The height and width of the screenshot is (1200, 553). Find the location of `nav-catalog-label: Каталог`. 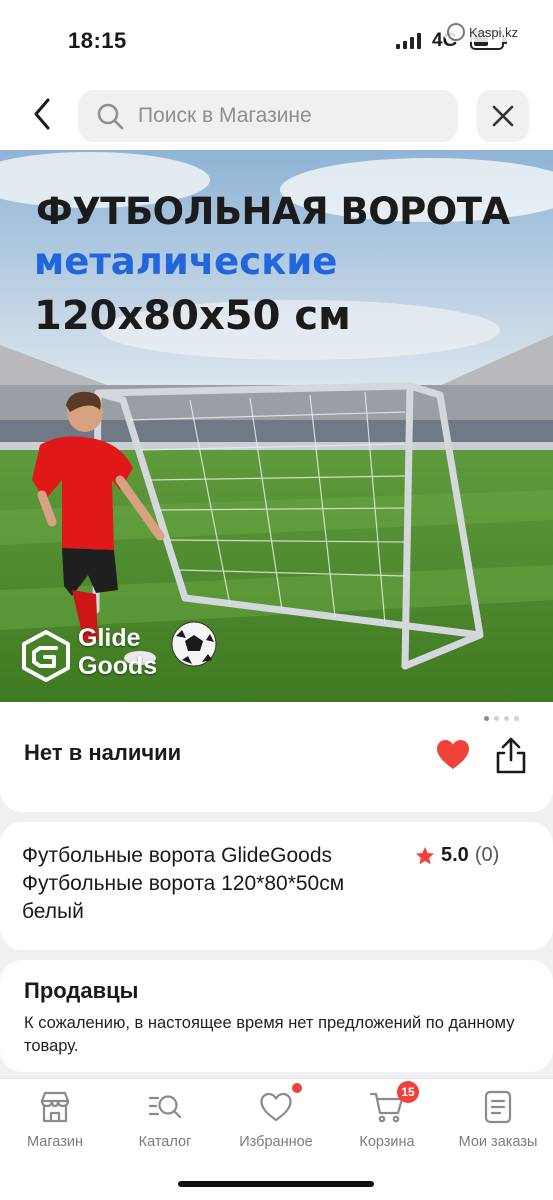

nav-catalog-label: Каталог is located at coordinates (165, 1142).